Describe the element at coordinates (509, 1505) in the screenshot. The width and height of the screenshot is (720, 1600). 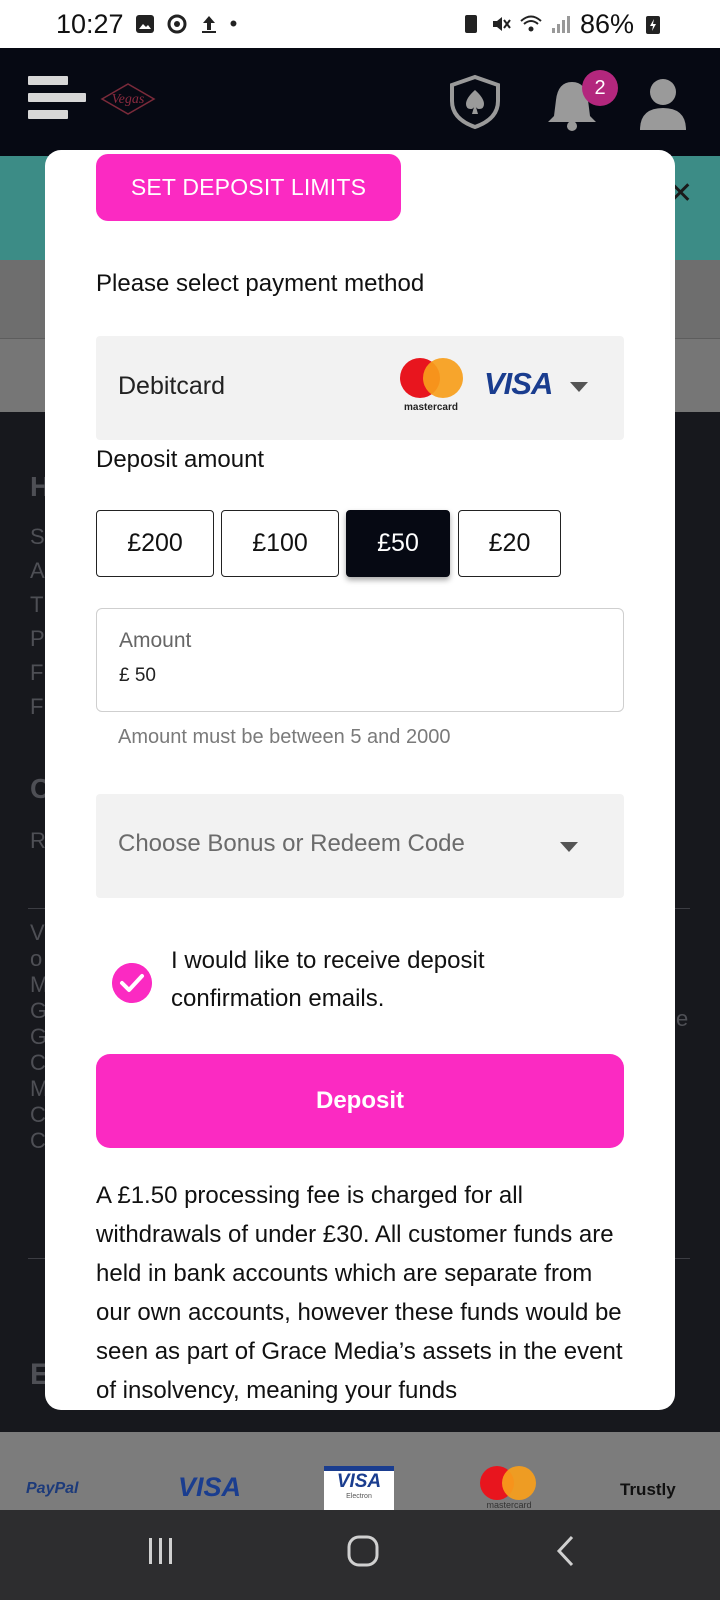
I see `mastercard-footer-text: mastercard` at that location.